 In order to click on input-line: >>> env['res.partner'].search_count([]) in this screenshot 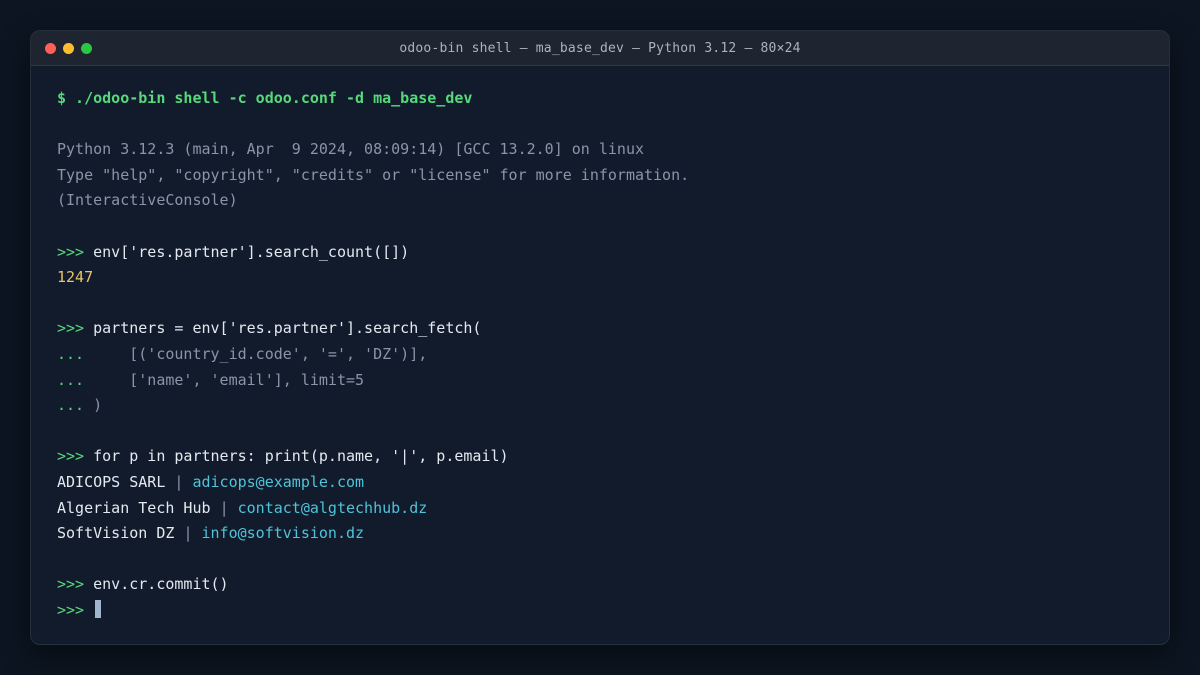, I will do `click(600, 253)`.